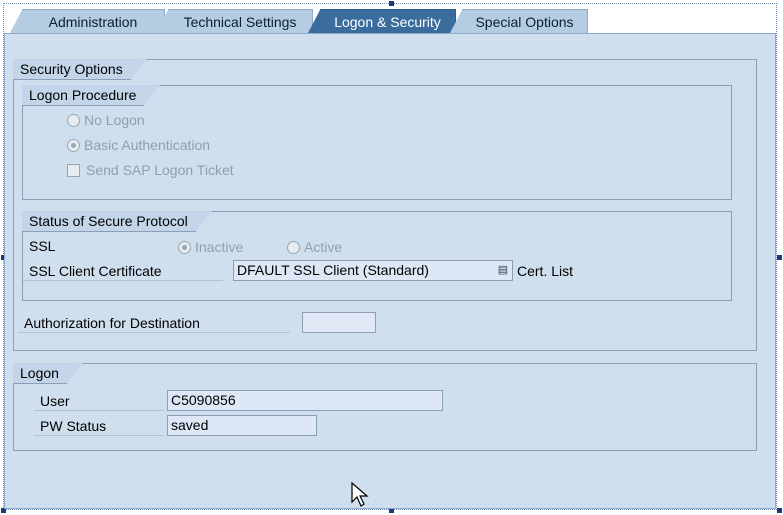  What do you see at coordinates (91, 95) in the screenshot?
I see `group-title: Logon Procedure` at bounding box center [91, 95].